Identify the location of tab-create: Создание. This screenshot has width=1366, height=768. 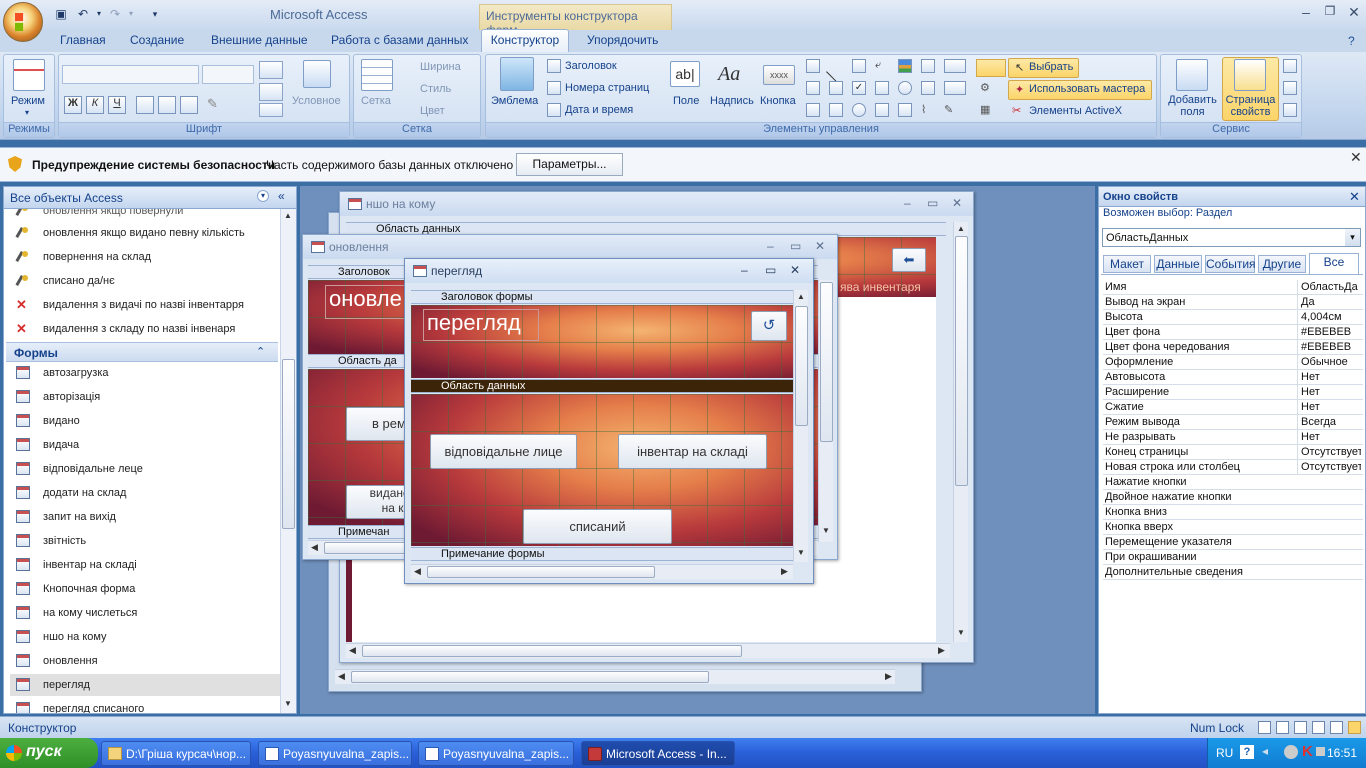
(157, 42).